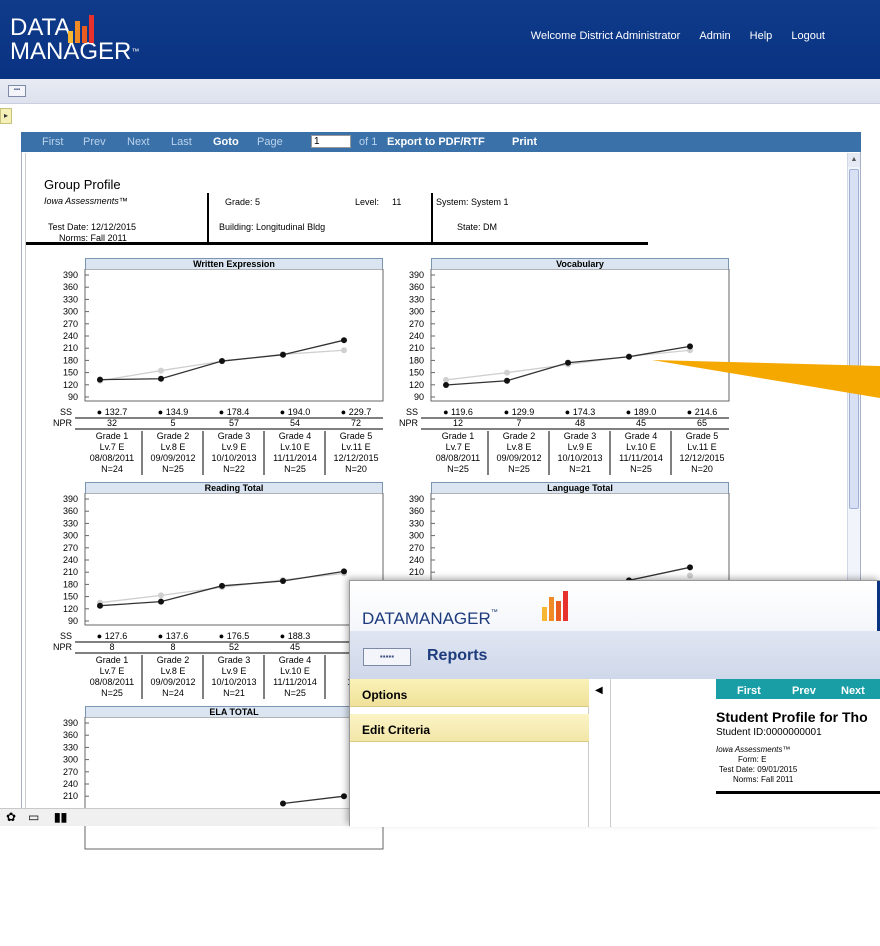 The image size is (880, 946). I want to click on y-tick-label: 390, so click(70, 723).